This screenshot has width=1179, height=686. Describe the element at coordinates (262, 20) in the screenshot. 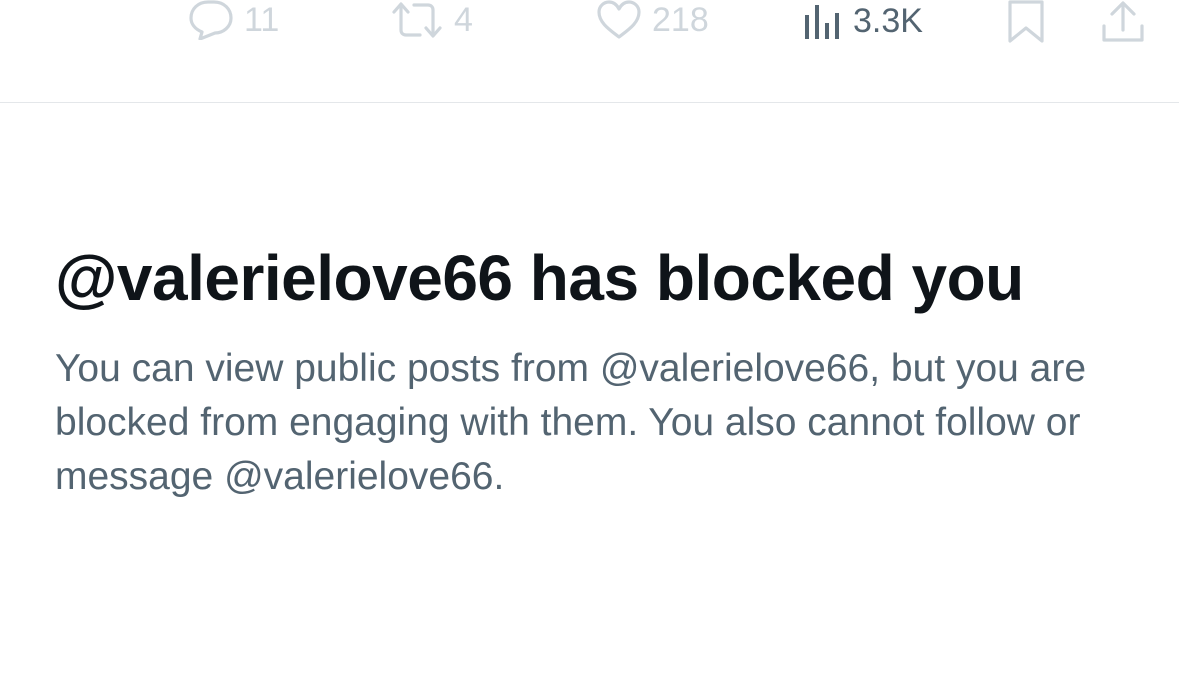

I see `reply-count: 11` at that location.